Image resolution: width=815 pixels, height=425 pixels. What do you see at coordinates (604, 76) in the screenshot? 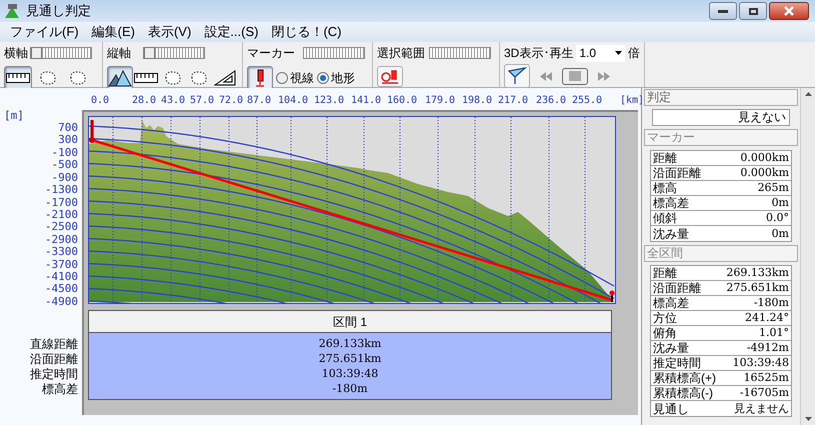
I see `fast-forward-icon` at bounding box center [604, 76].